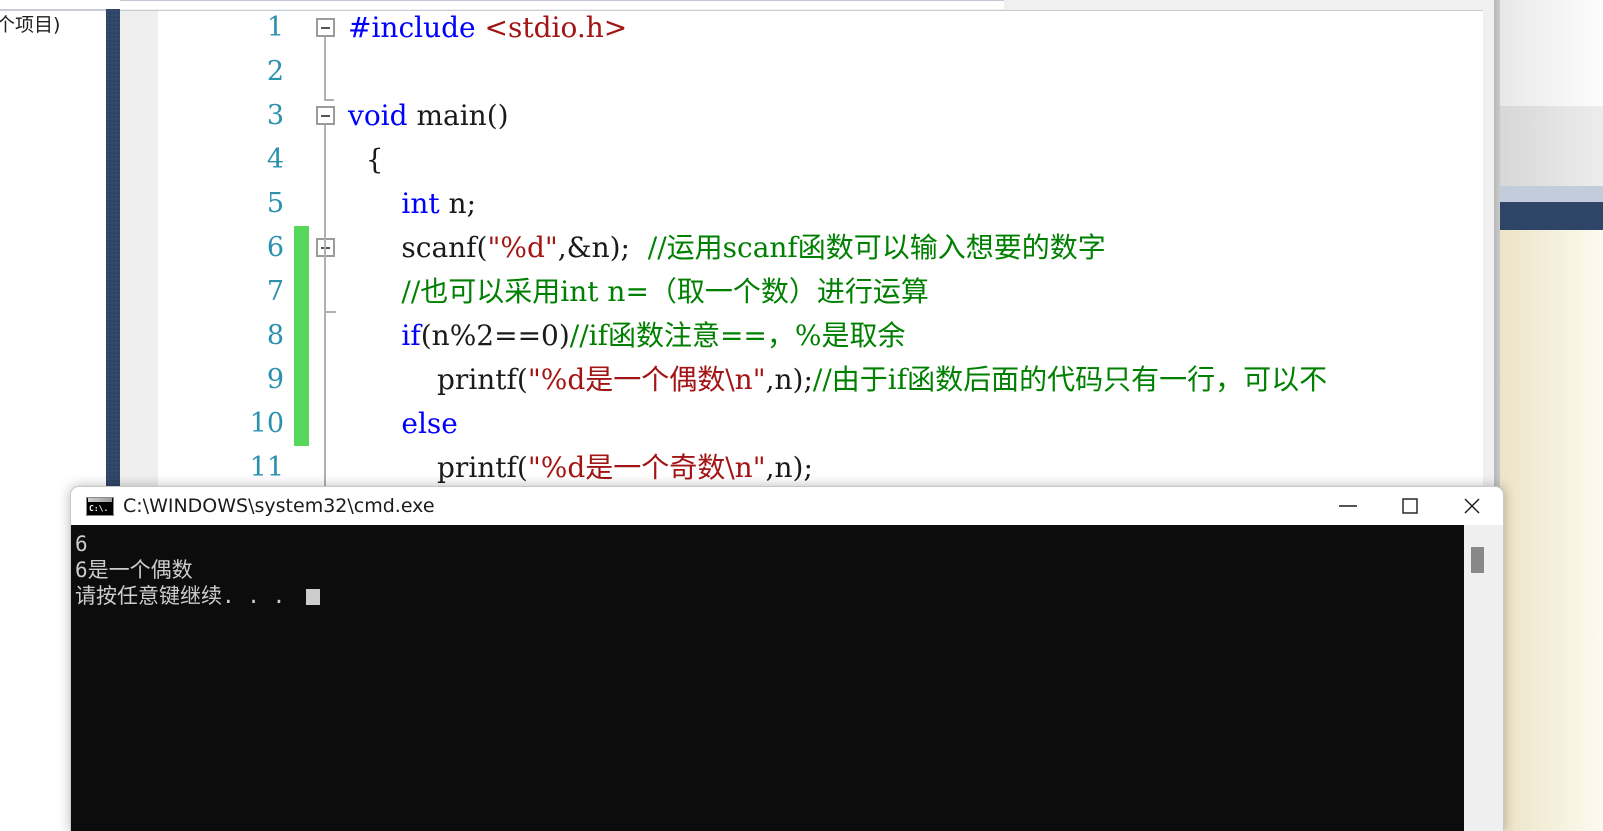  I want to click on code-line-row: 6 scanf("%d",&n); //运用scanf函数可以输入想要的数字, so click(820, 248).